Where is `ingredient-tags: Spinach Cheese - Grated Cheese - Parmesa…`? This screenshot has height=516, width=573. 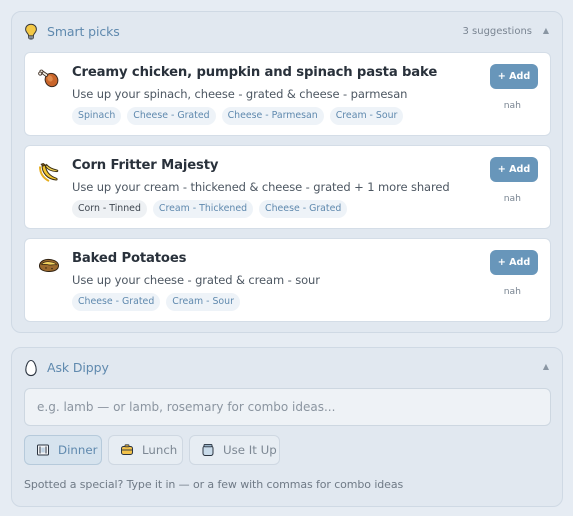 ingredient-tags: Spinach Cheese - Grated Cheese - Parmesa… is located at coordinates (238, 116).